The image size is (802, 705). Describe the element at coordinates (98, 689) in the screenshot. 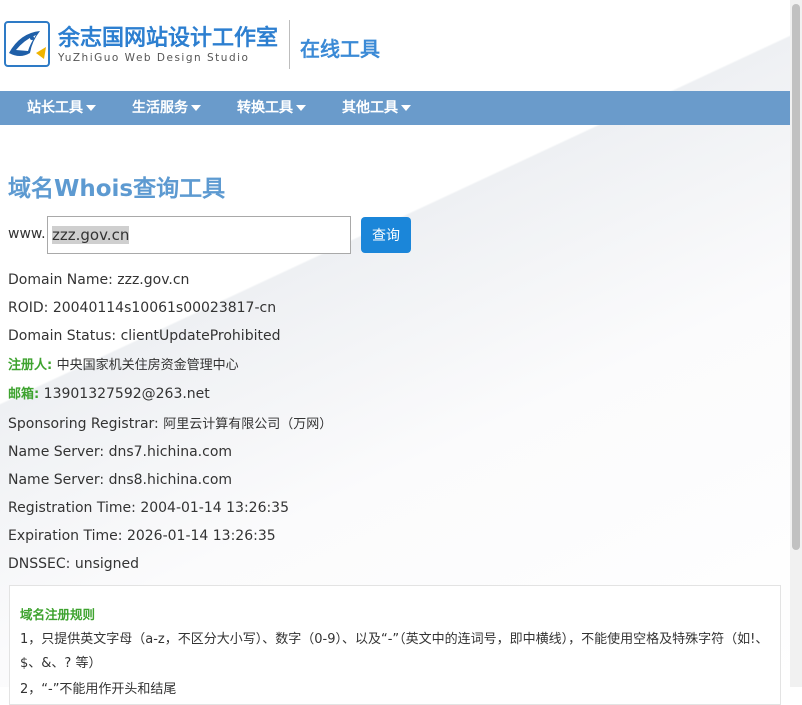

I see `rules-item: 2，“-”不能用作开头和结尾` at that location.